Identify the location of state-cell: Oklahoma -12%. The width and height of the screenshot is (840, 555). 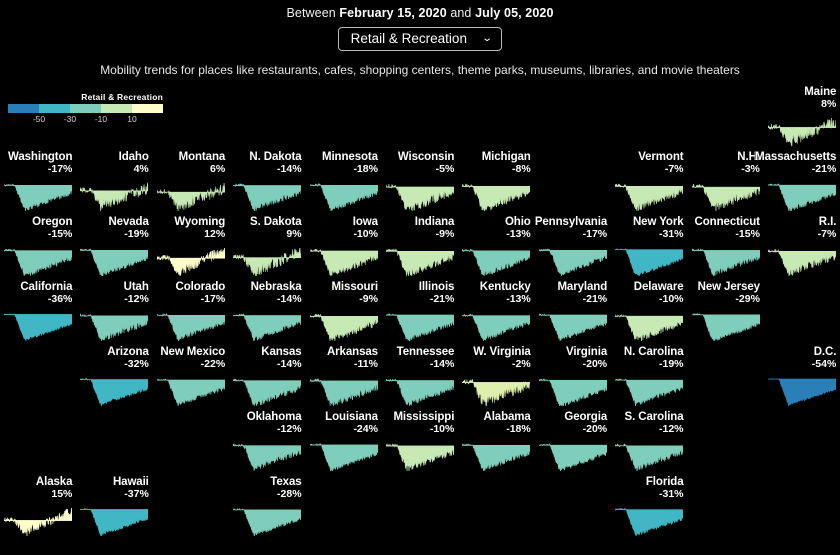
(267, 443).